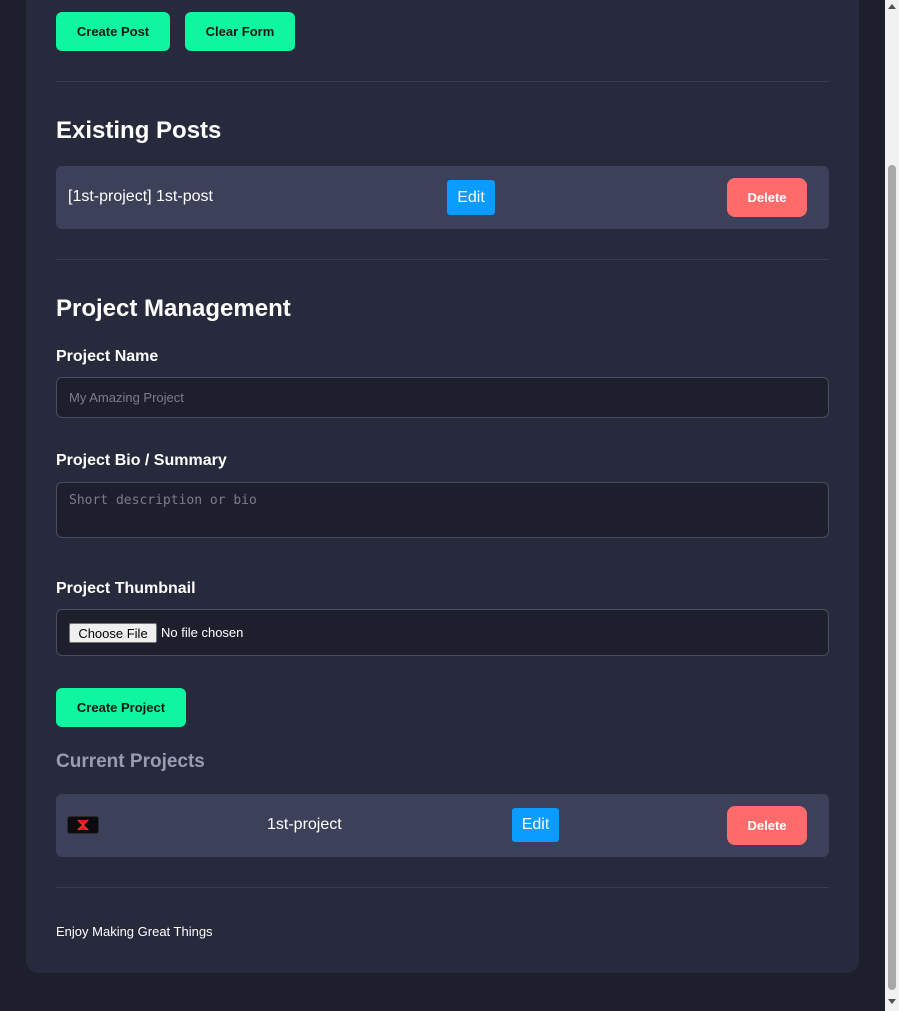  I want to click on current-projects-heading: Current Projects, so click(130, 761).